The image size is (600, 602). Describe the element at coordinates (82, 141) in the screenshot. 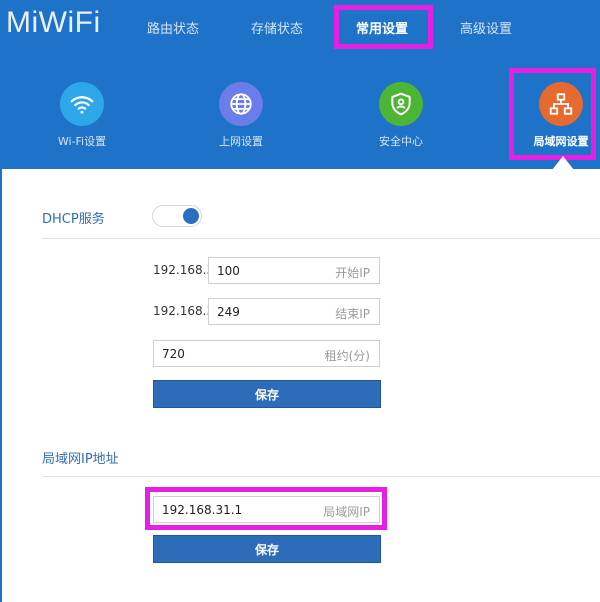

I see `subnav-label: Wi-Fi设置` at that location.